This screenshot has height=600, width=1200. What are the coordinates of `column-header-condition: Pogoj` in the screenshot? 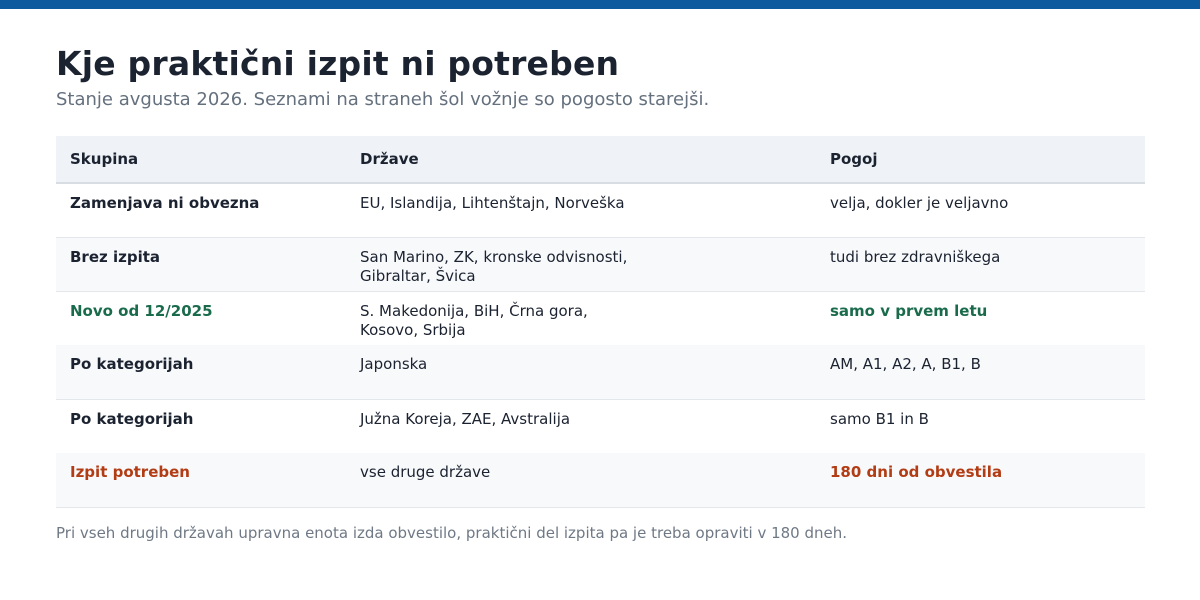 It's located at (854, 159).